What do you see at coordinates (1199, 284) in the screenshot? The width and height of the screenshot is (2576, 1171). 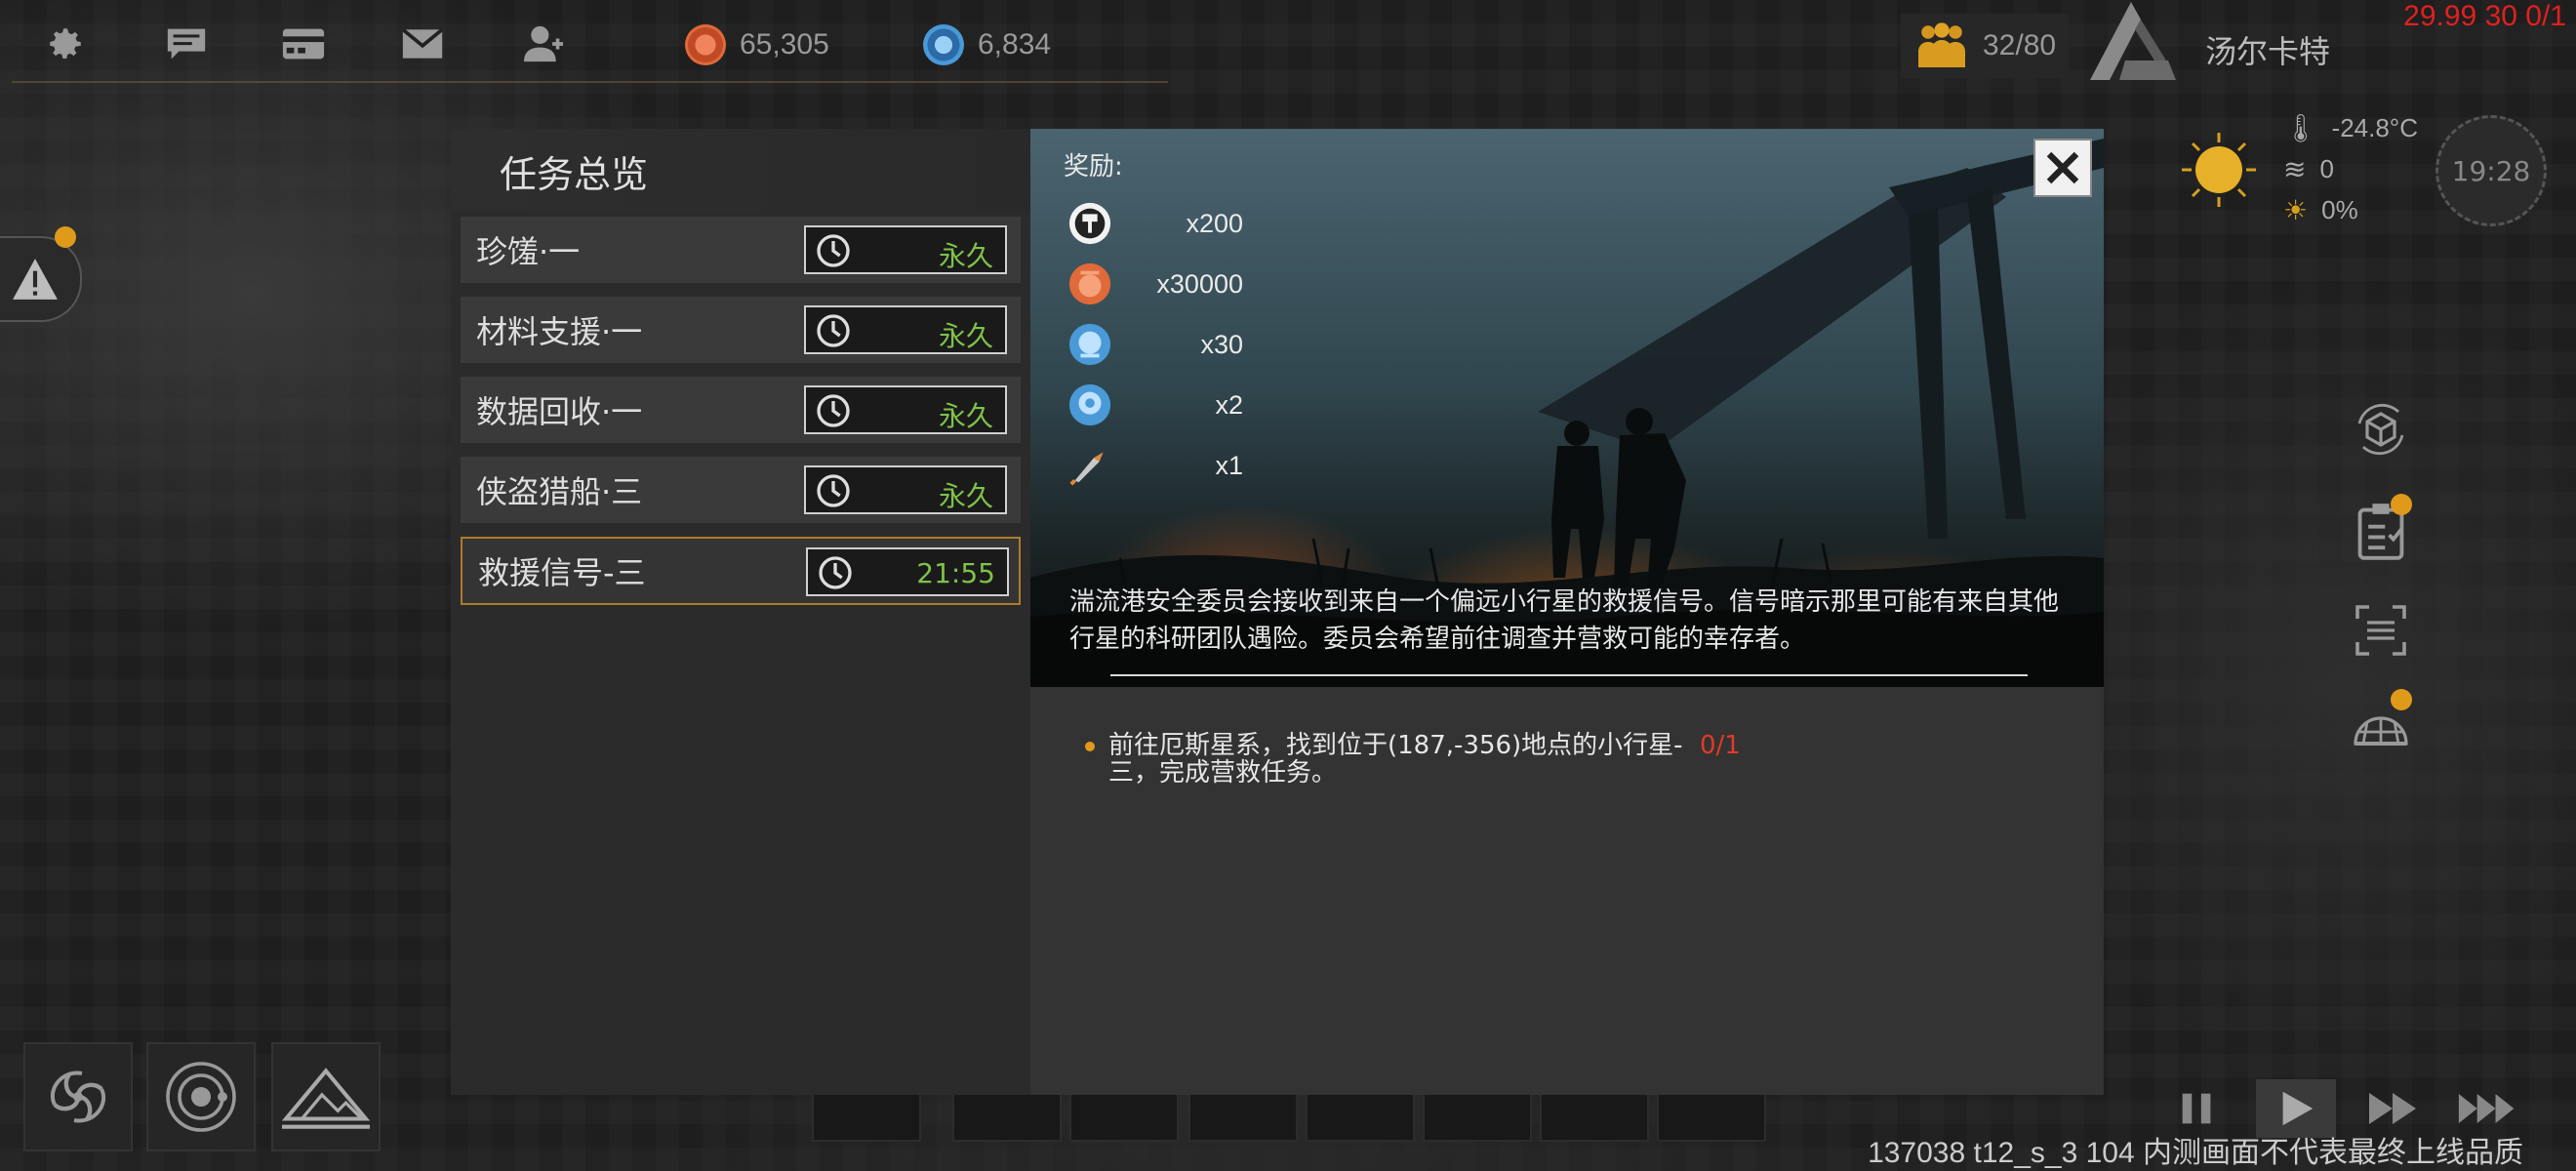 I see `reward-quantity: x30000` at bounding box center [1199, 284].